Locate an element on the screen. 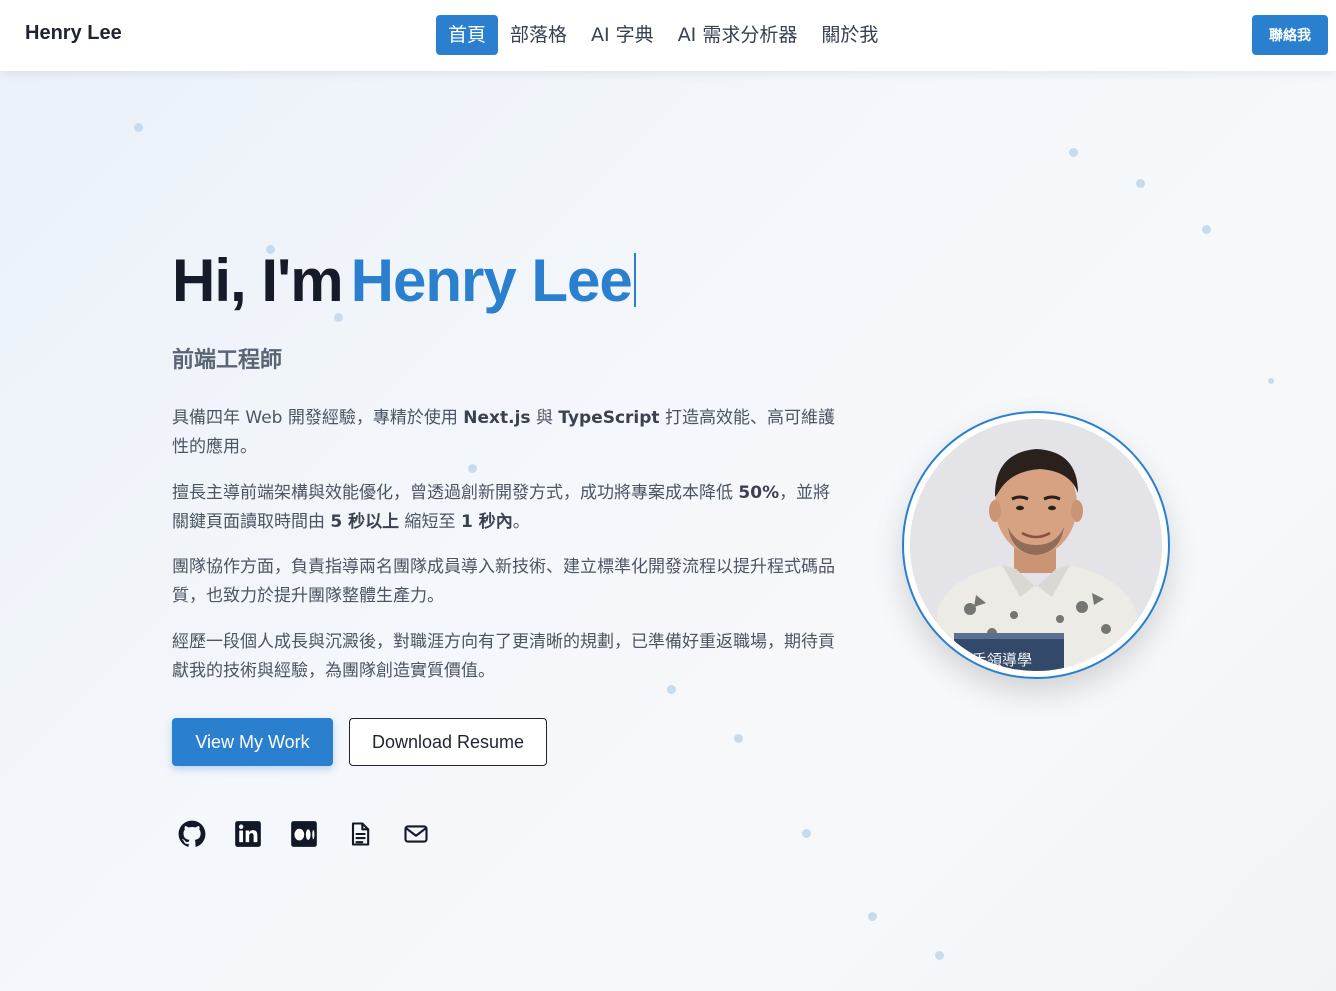  book-cover-text: 手領導學 is located at coordinates (1002, 660).